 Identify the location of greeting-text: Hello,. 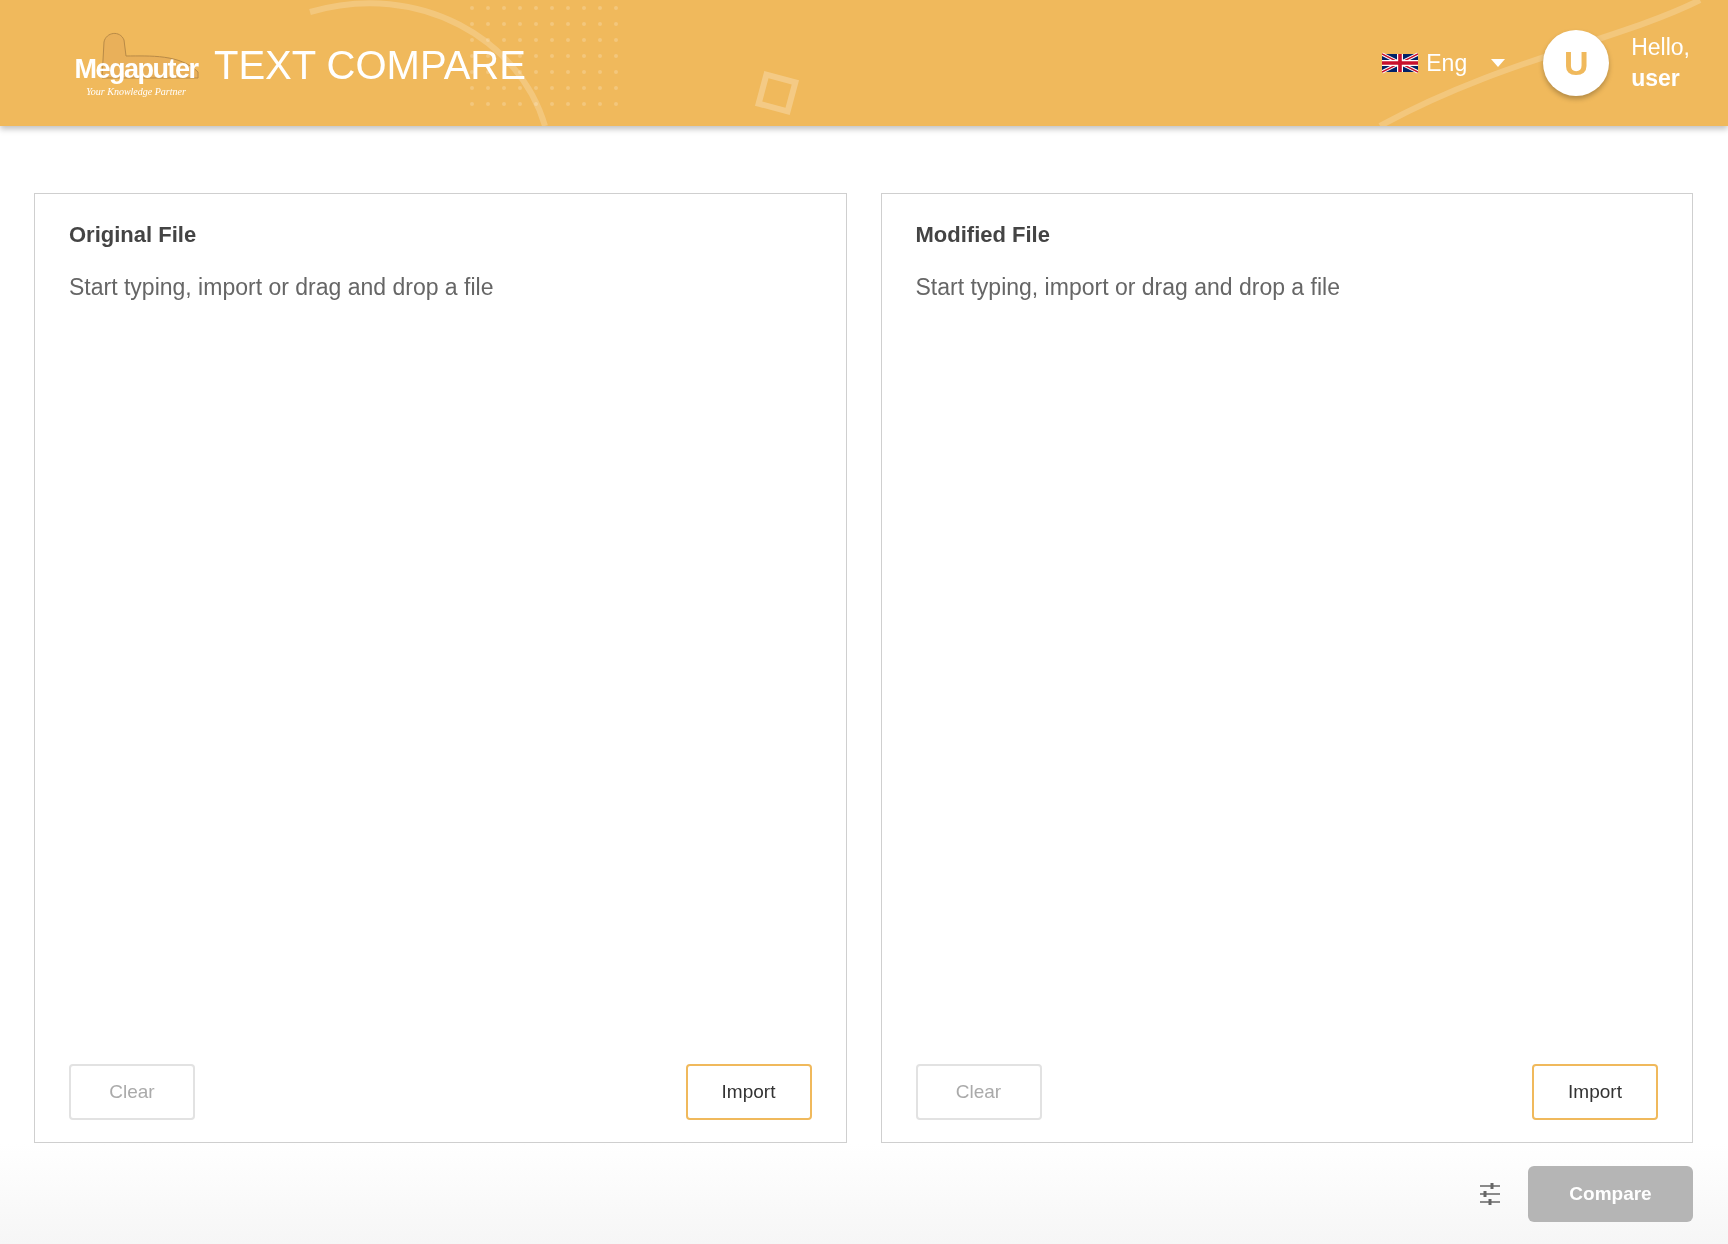
(1660, 47).